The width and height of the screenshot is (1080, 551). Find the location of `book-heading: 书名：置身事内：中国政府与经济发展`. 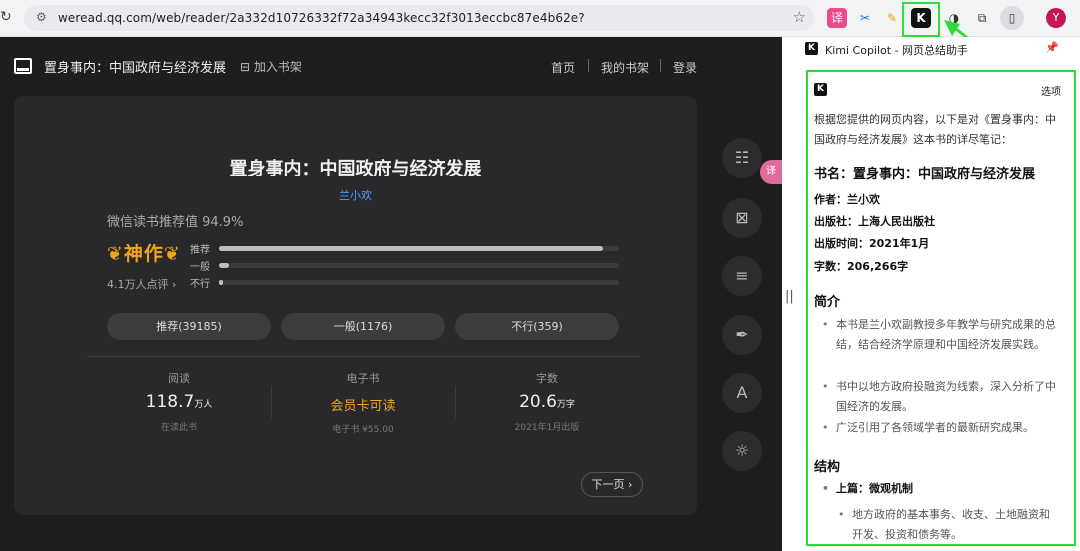

book-heading: 书名：置身事内：中国政府与经济发展 is located at coordinates (925, 174).